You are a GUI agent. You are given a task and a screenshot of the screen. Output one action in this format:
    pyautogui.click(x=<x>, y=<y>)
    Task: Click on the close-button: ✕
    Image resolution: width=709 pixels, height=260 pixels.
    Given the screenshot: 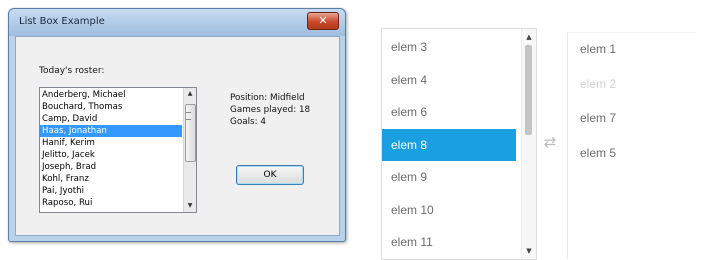 What is the action you would take?
    pyautogui.click(x=323, y=21)
    